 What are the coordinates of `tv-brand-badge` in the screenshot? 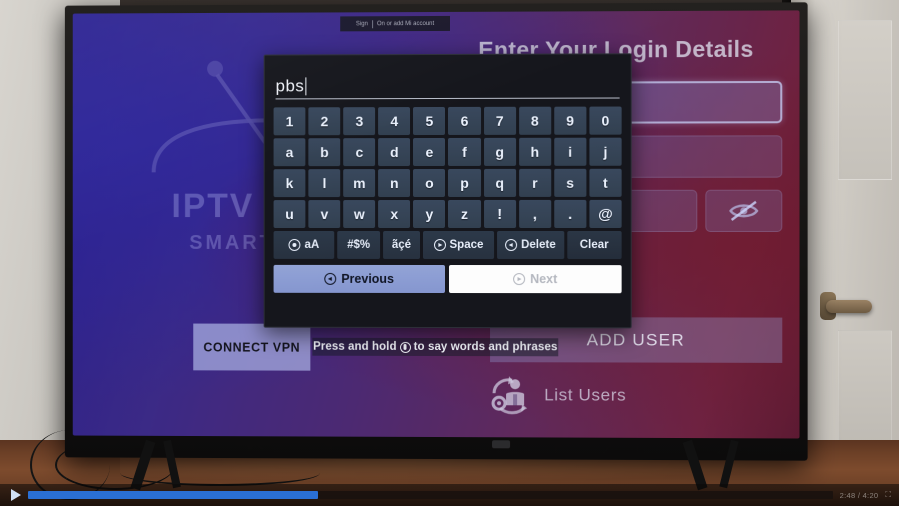 It's located at (501, 444).